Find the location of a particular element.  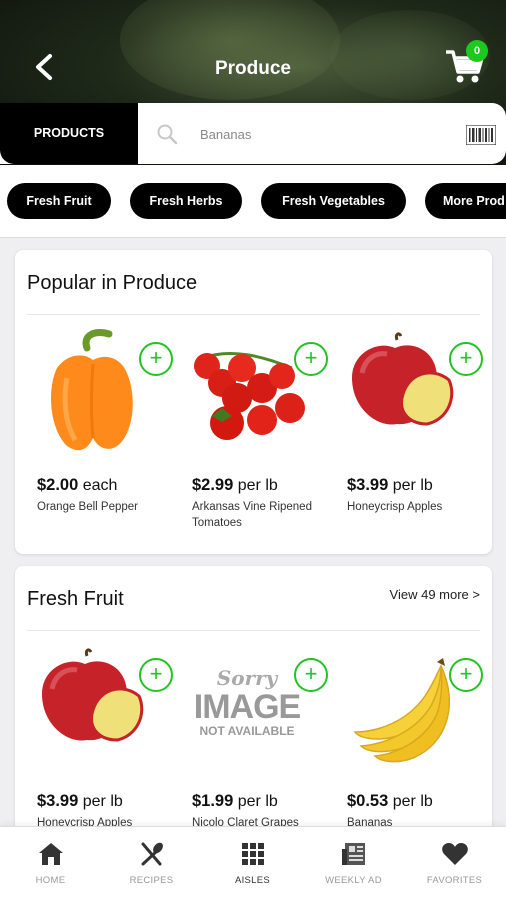

placeholder-line: IMAGE is located at coordinates (247, 707).